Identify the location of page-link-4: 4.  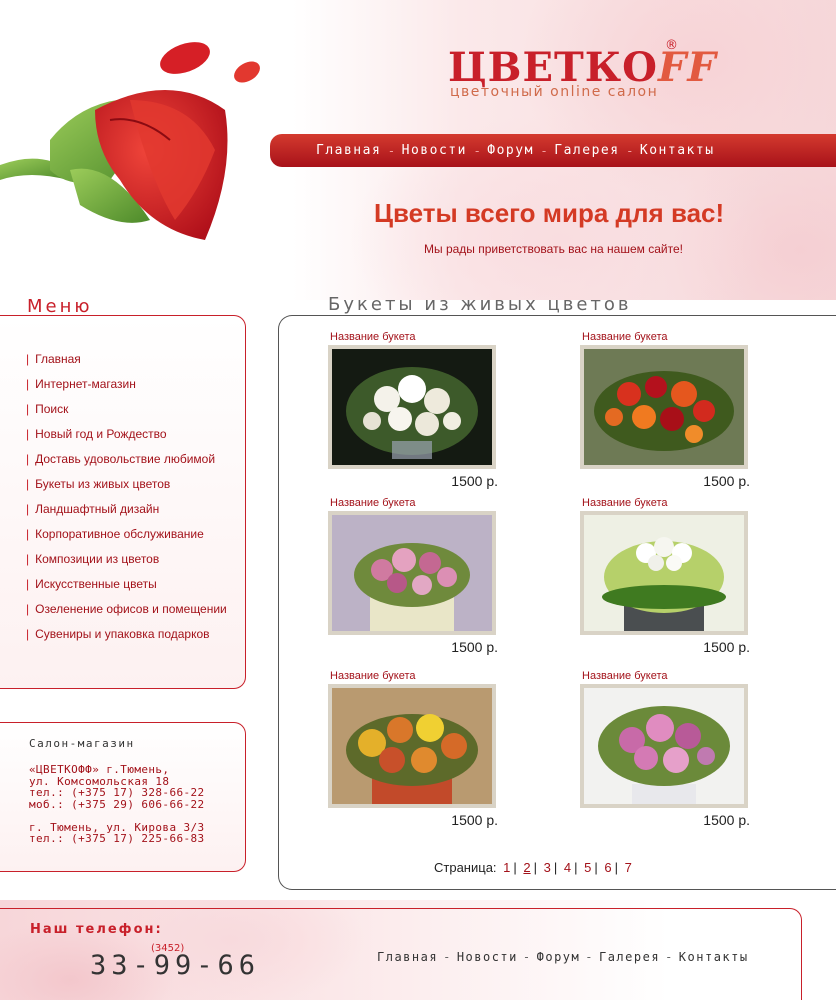
(567, 867).